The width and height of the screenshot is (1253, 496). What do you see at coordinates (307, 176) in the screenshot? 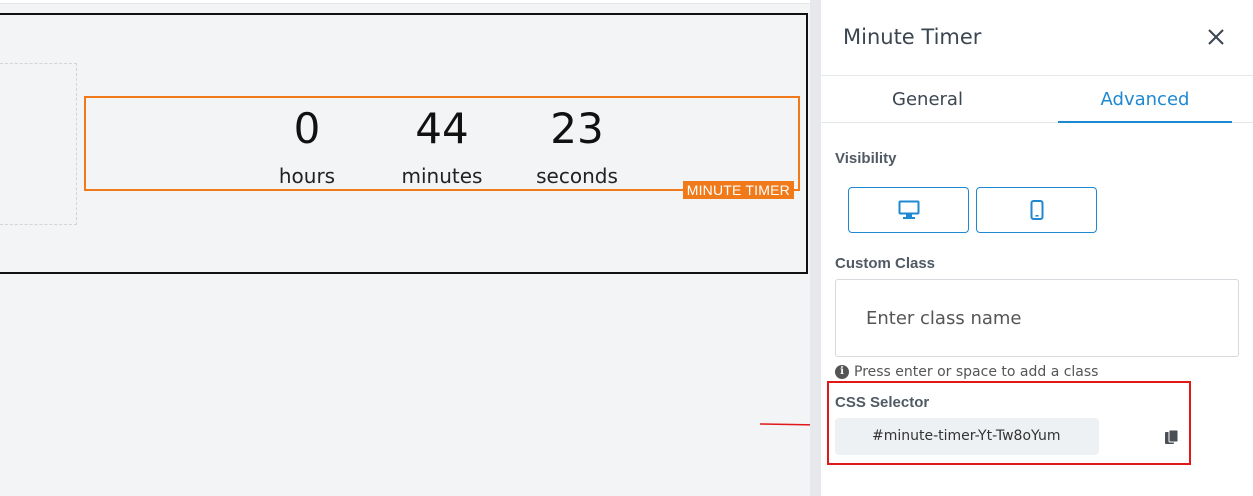
I see `hours-label: hours` at bounding box center [307, 176].